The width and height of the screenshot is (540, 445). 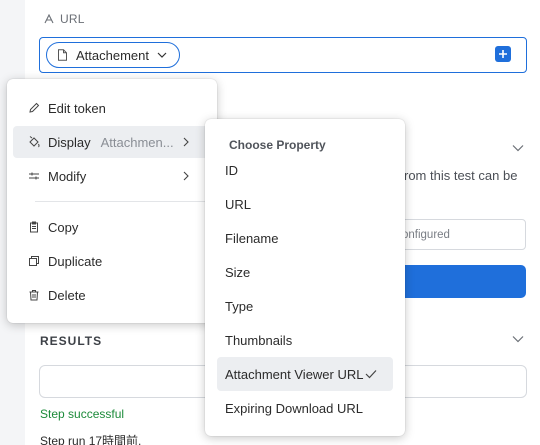 What do you see at coordinates (518, 339) in the screenshot?
I see `results-collapse-chevron-icon` at bounding box center [518, 339].